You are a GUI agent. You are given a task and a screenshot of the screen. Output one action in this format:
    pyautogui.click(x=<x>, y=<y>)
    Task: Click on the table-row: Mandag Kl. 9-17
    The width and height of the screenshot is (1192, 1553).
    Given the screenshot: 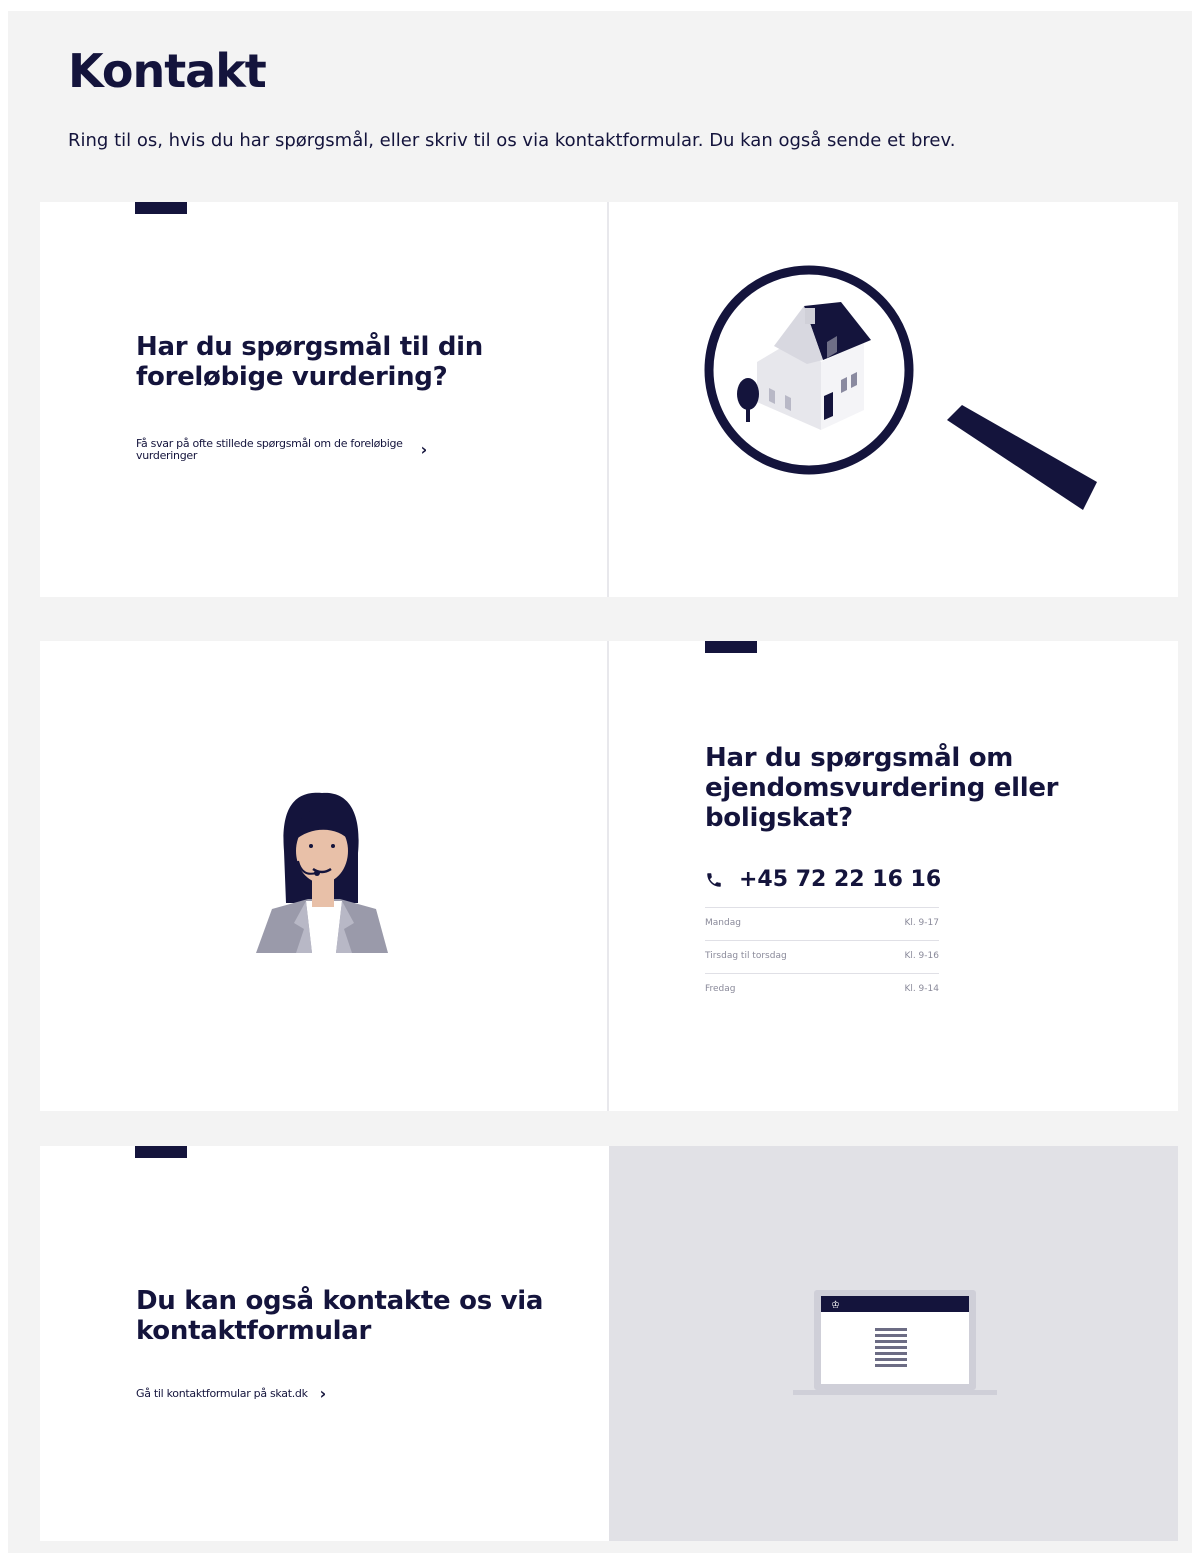 What is the action you would take?
    pyautogui.click(x=822, y=924)
    